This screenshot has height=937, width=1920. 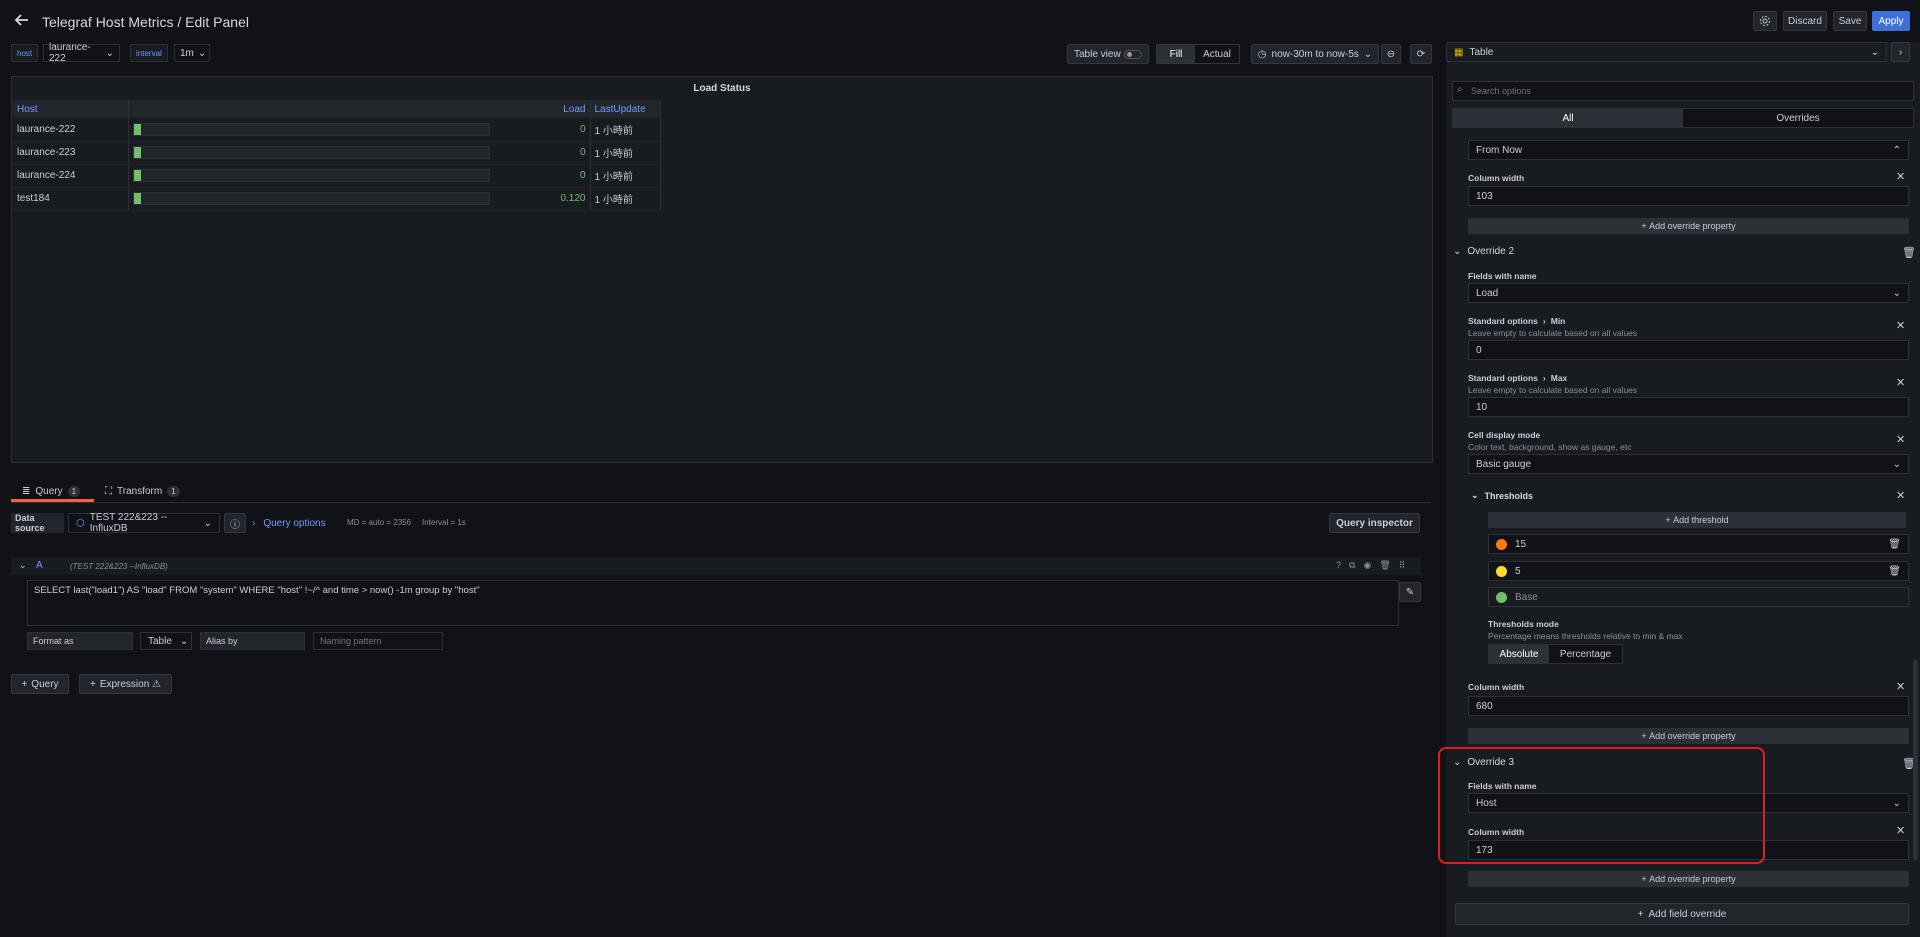 What do you see at coordinates (1697, 520) in the screenshot?
I see `add-threshold-button: + Add threshold` at bounding box center [1697, 520].